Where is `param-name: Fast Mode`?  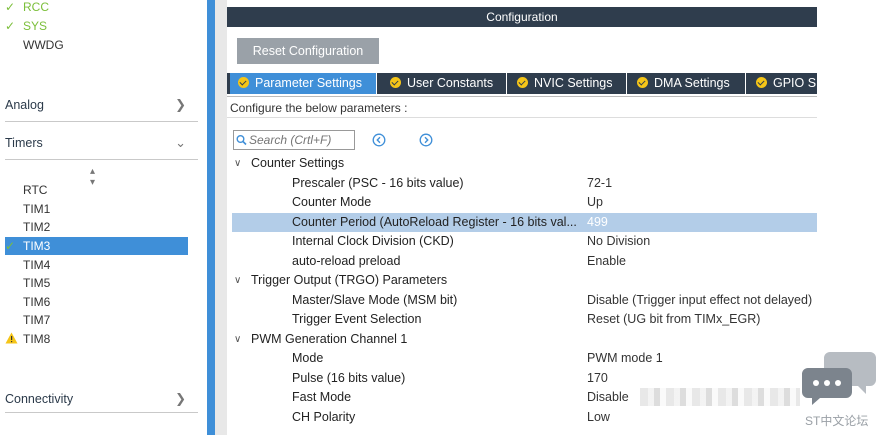
param-name: Fast Mode is located at coordinates (322, 397).